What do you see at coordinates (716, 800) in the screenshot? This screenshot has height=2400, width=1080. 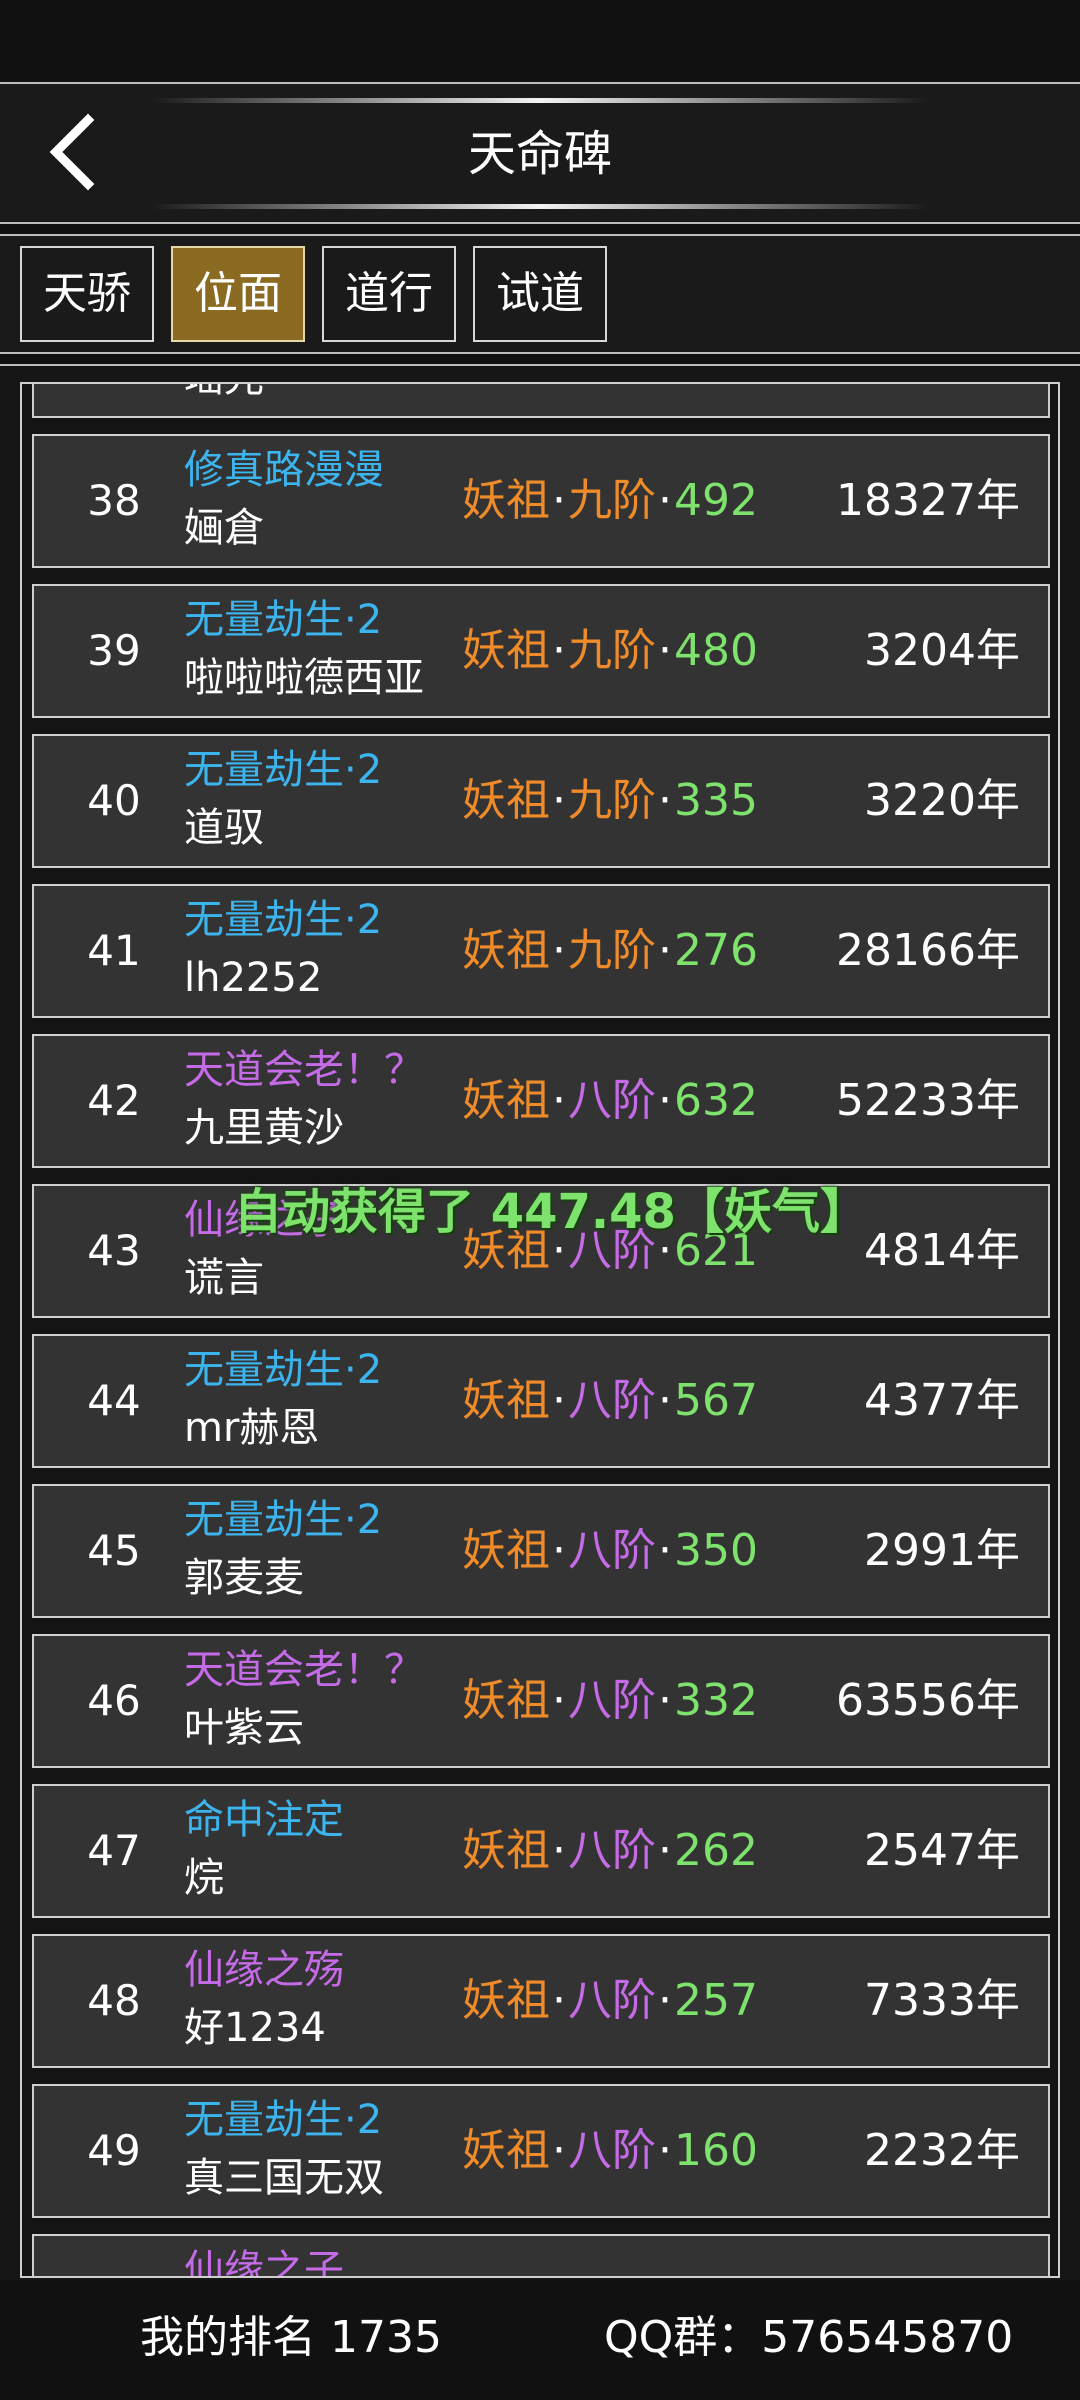 I see `realm-score: 335` at bounding box center [716, 800].